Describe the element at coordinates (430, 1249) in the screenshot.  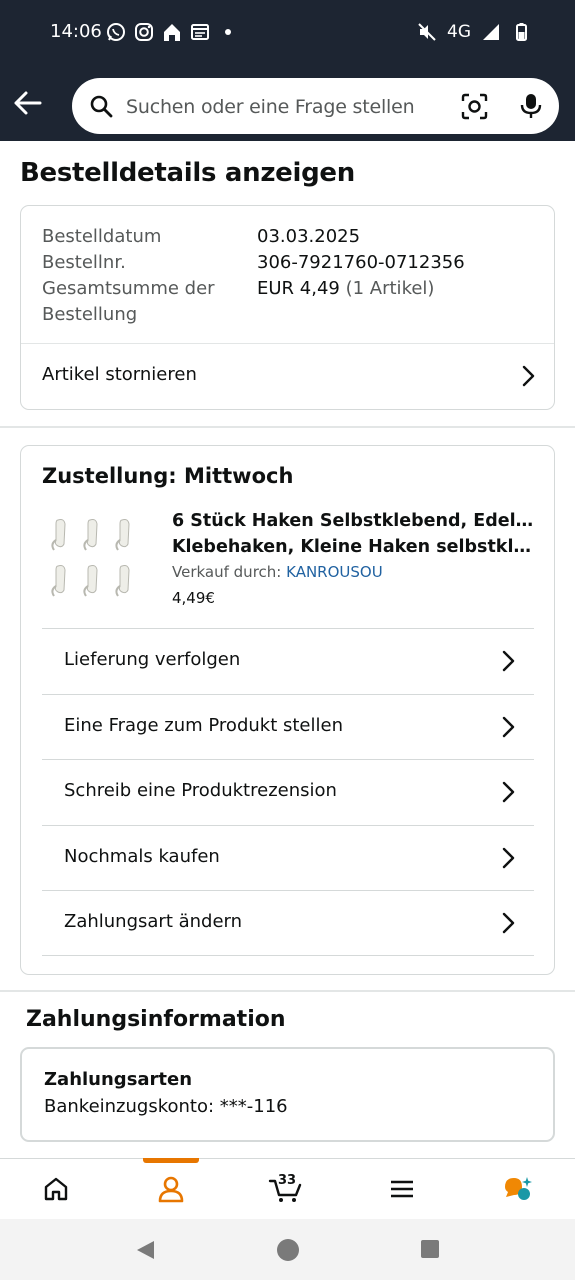
I see `recents-square-icon` at that location.